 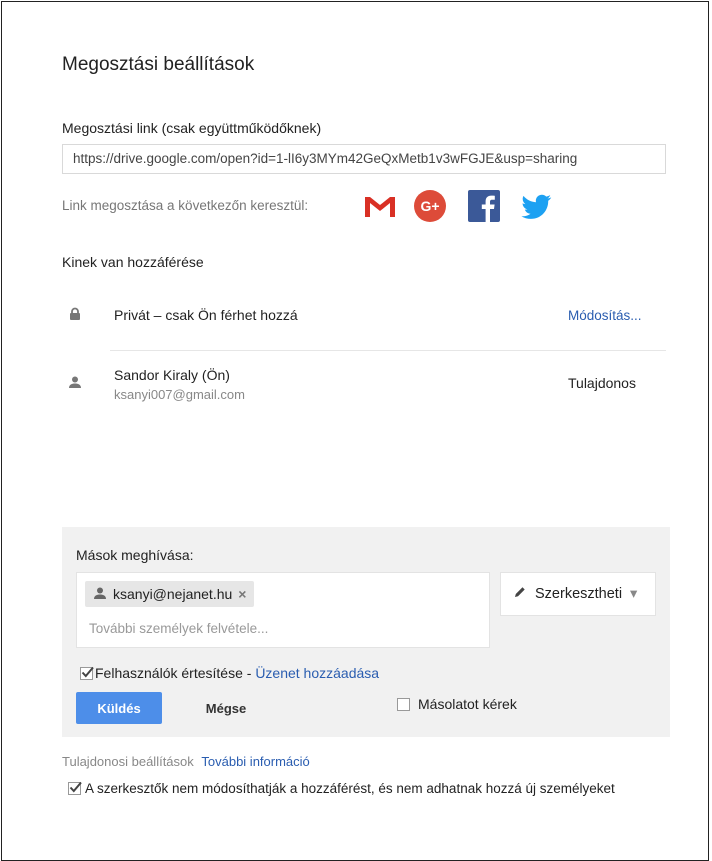 I want to click on twitter-icon, so click(x=536, y=206).